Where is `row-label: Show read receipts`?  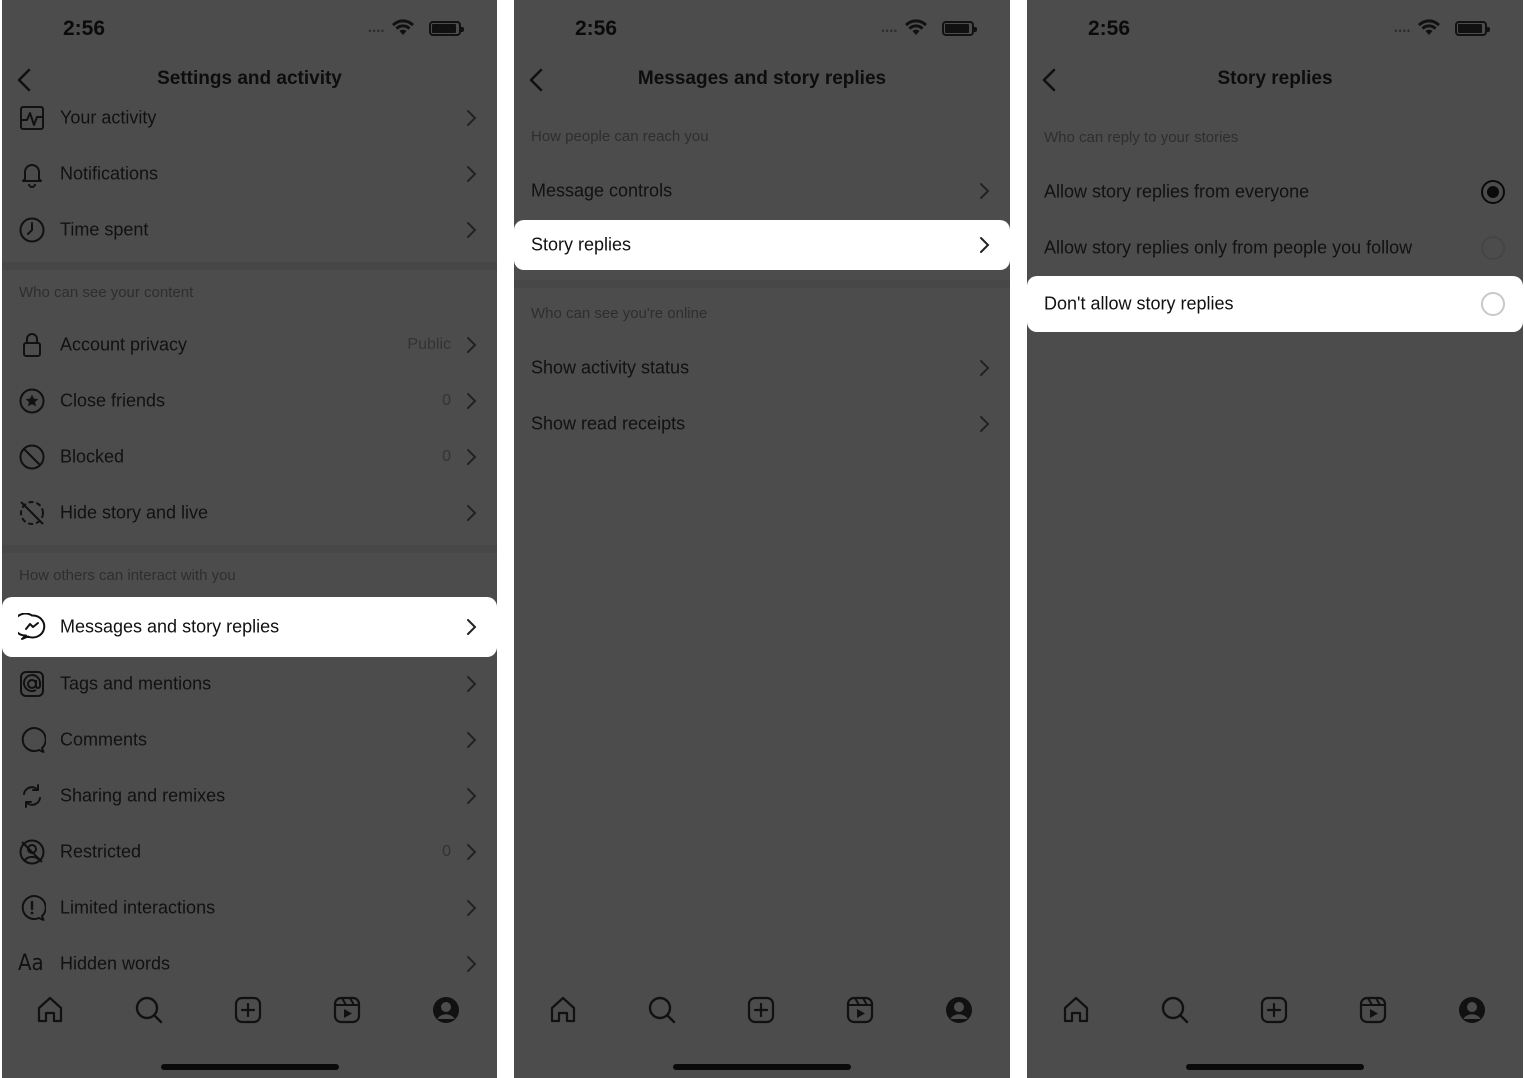
row-label: Show read receipts is located at coordinates (608, 423).